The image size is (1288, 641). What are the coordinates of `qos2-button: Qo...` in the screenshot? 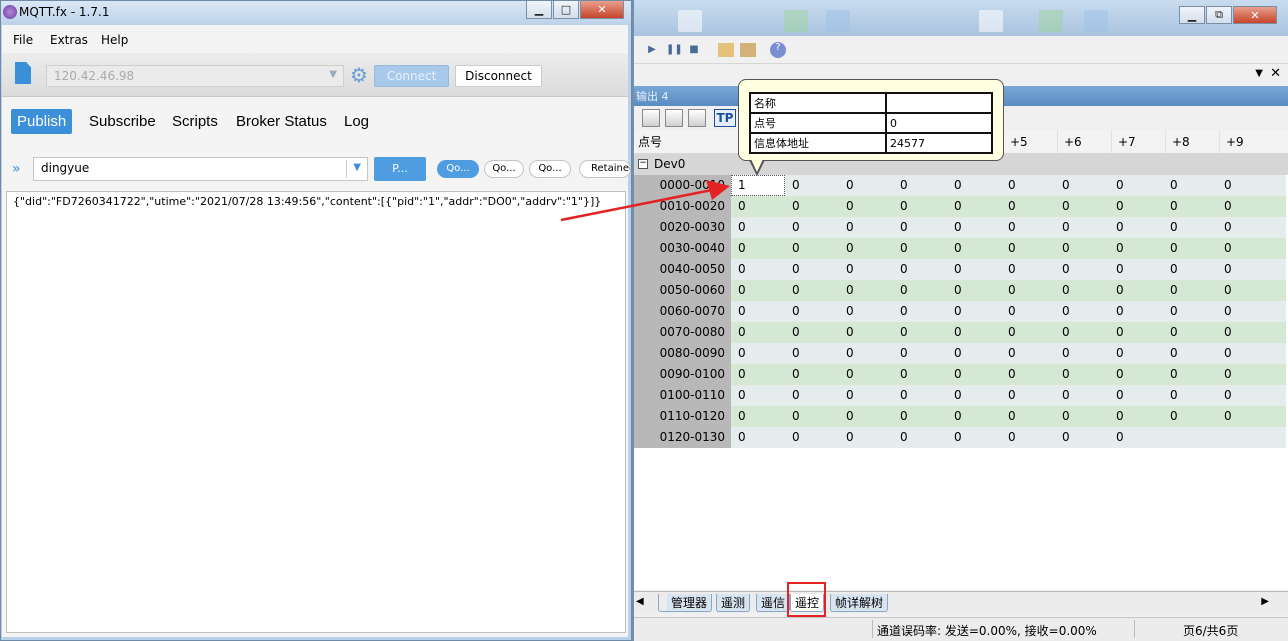 It's located at (550, 169).